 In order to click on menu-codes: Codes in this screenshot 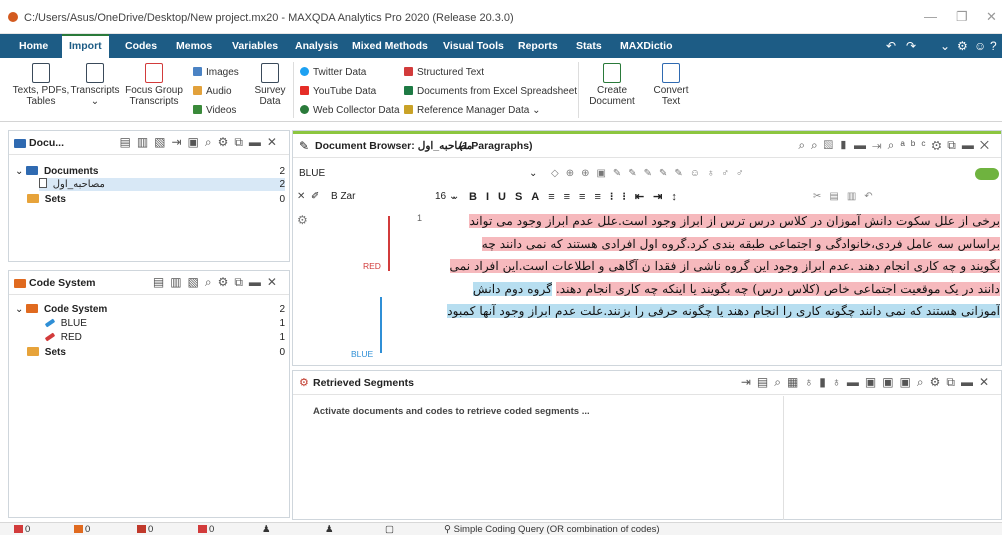, I will do `click(141, 46)`.